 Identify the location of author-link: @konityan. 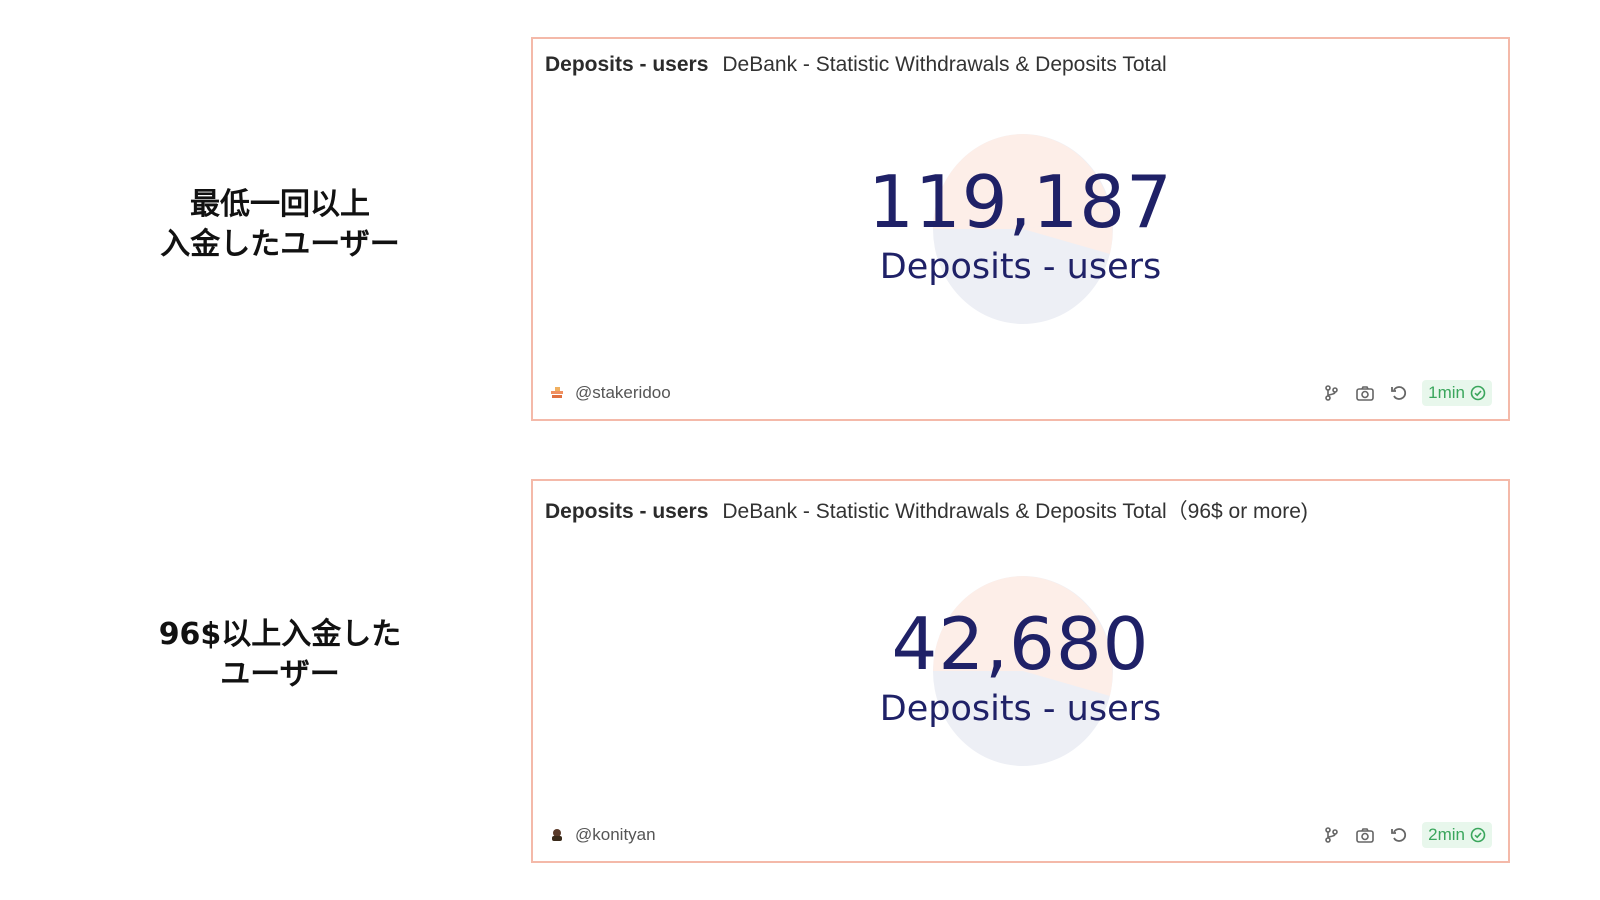
(602, 835).